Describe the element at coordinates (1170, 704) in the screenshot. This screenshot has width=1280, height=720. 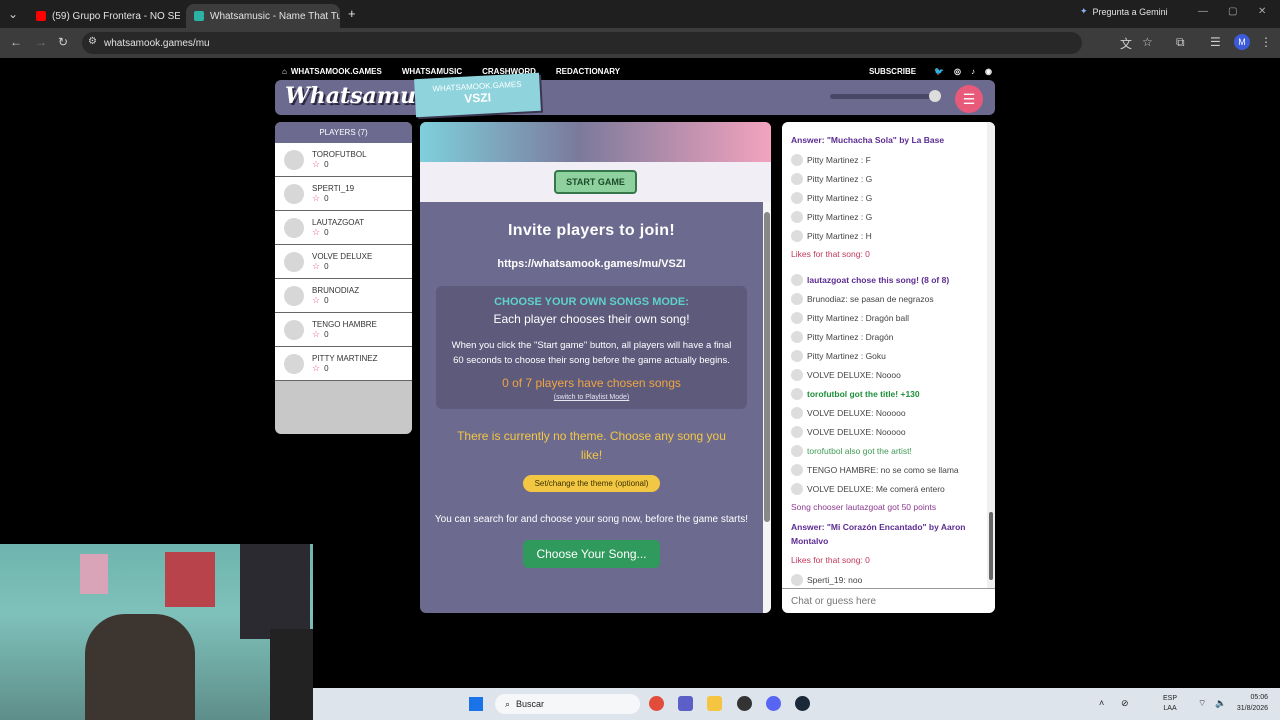
I see `language-indicator: ESP LAA` at that location.